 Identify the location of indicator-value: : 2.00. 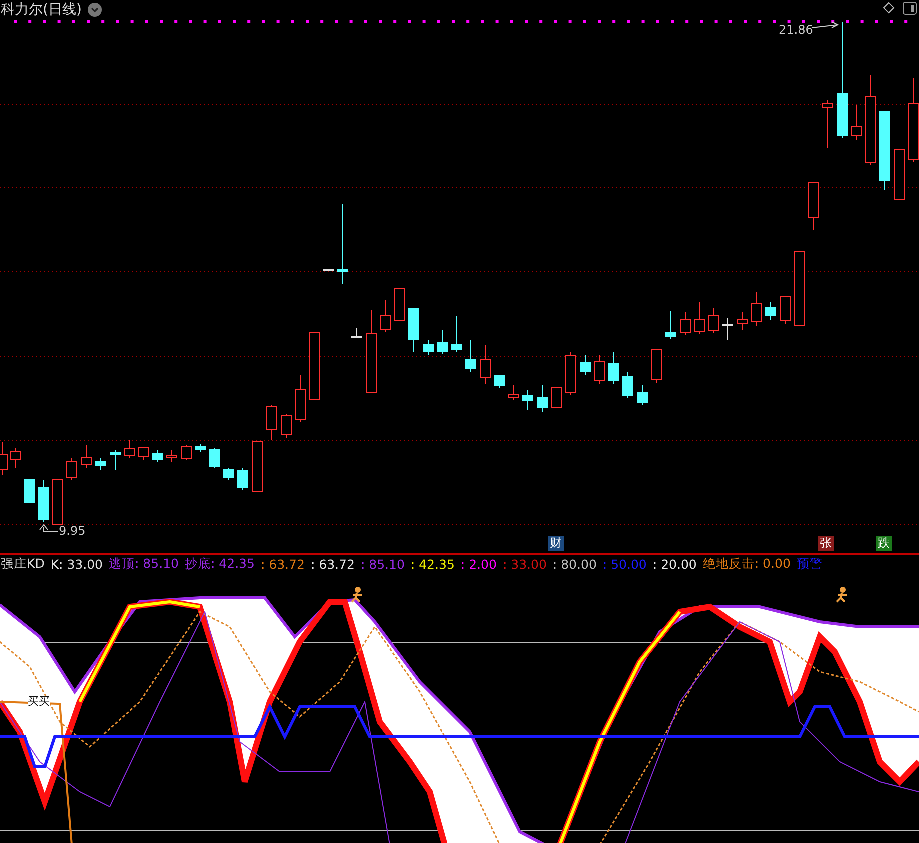
(478, 564).